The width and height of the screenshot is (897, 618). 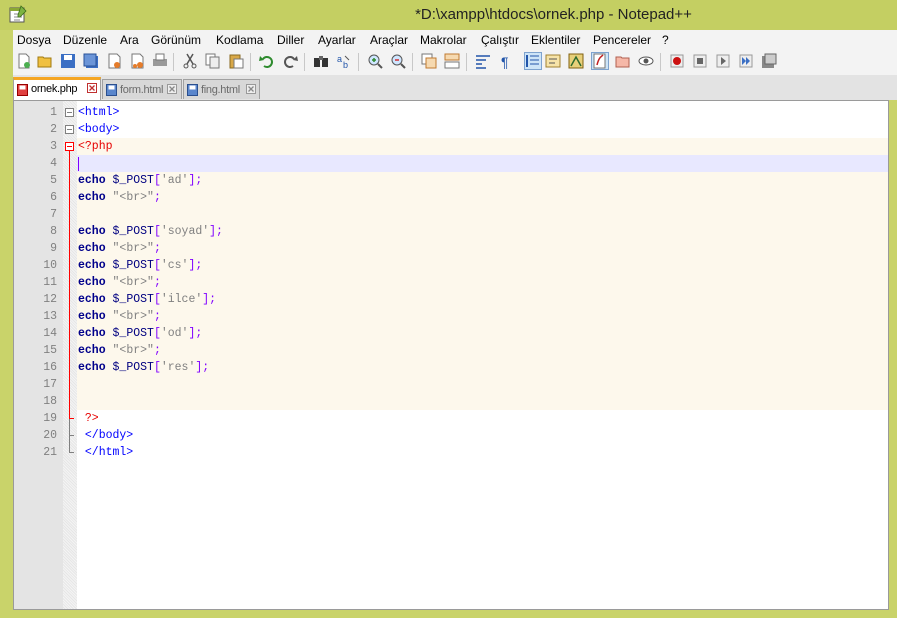 What do you see at coordinates (176, 40) in the screenshot?
I see `menu-gorunum: Görünüm` at bounding box center [176, 40].